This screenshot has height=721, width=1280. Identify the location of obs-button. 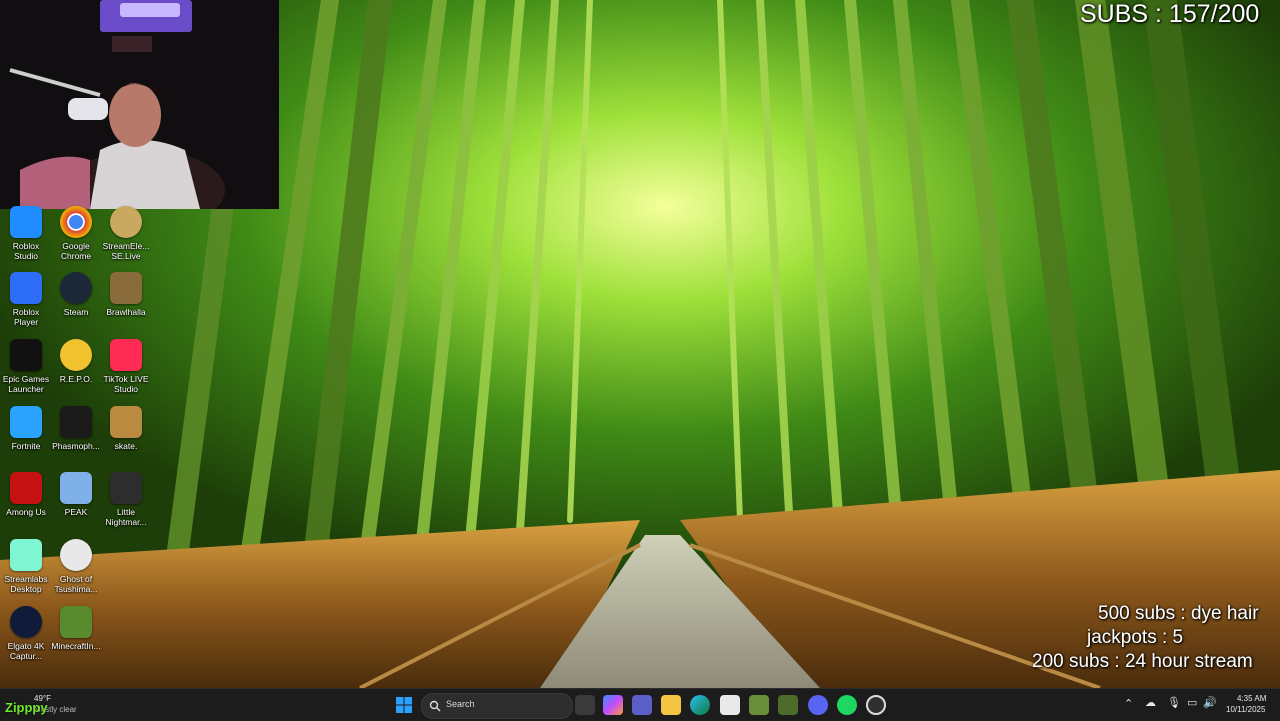
(876, 705).